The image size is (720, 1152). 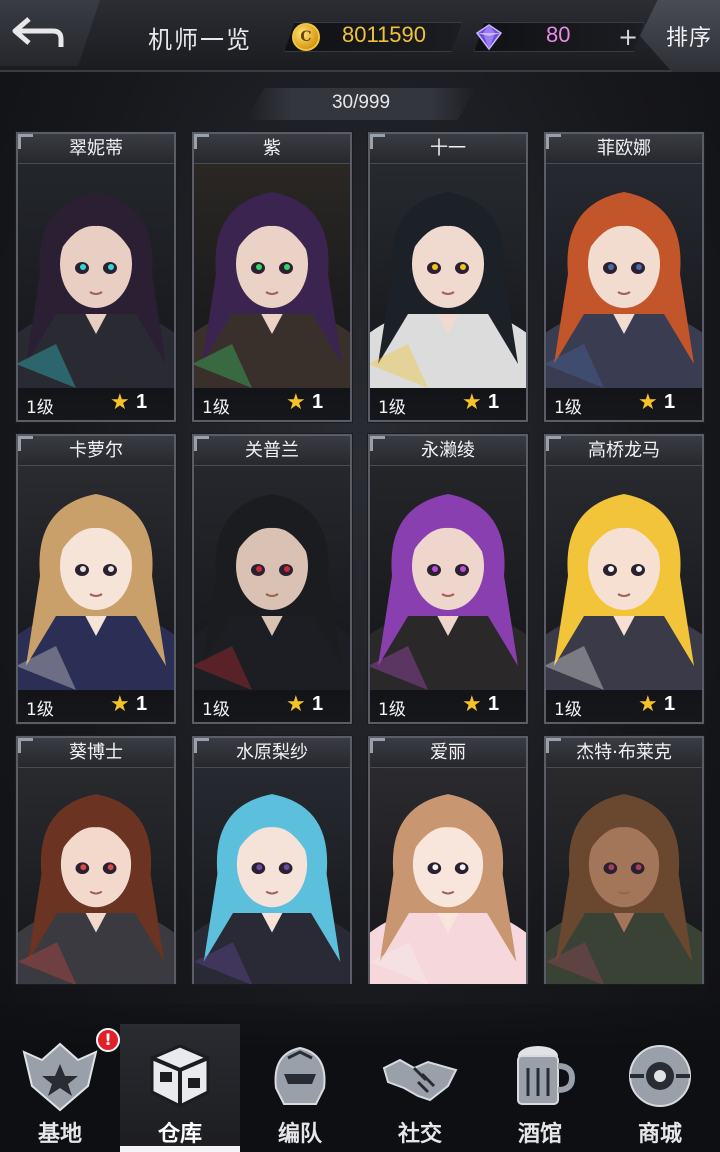 I want to click on nav-item-formation: 编队, so click(x=300, y=1088).